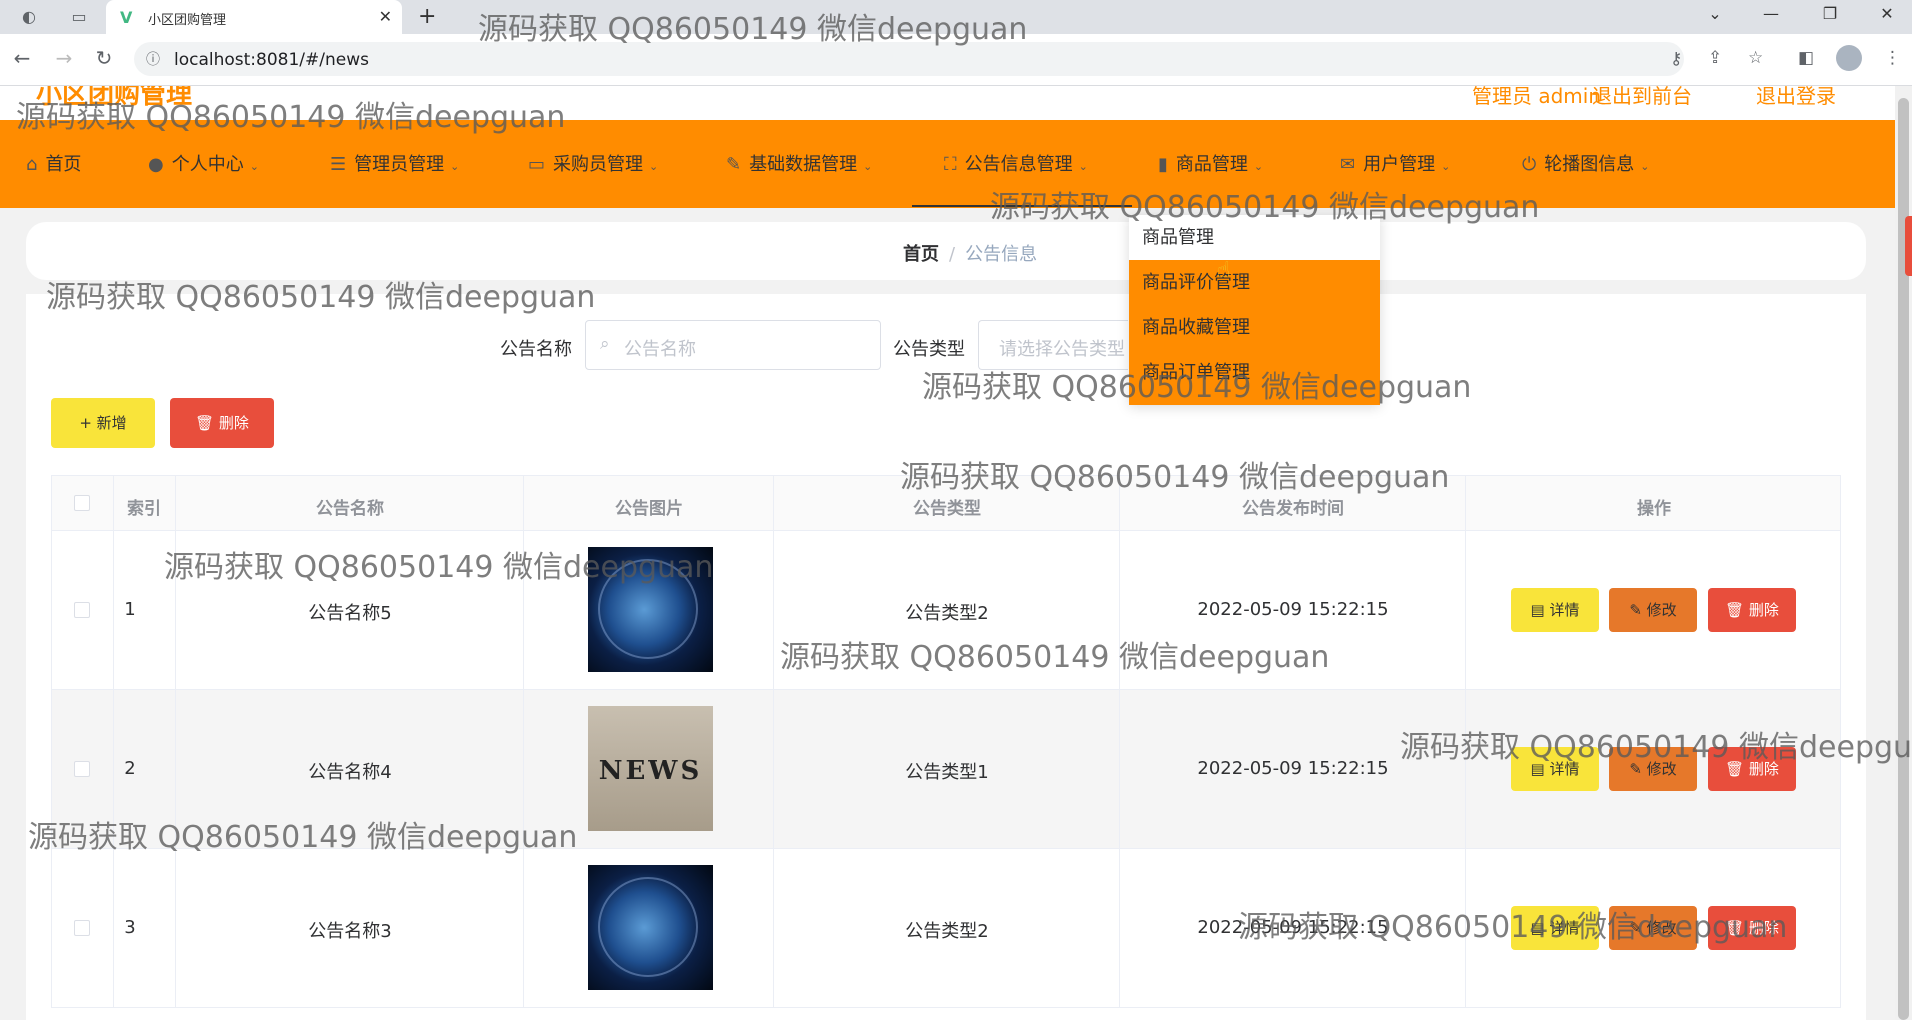 This screenshot has height=1020, width=1912. What do you see at coordinates (1892, 58) in the screenshot?
I see `browser-menu-icon: ⋮` at bounding box center [1892, 58].